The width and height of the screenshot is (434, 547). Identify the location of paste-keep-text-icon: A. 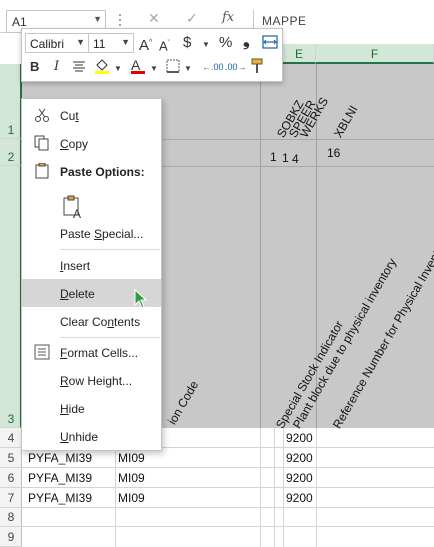
(74, 208).